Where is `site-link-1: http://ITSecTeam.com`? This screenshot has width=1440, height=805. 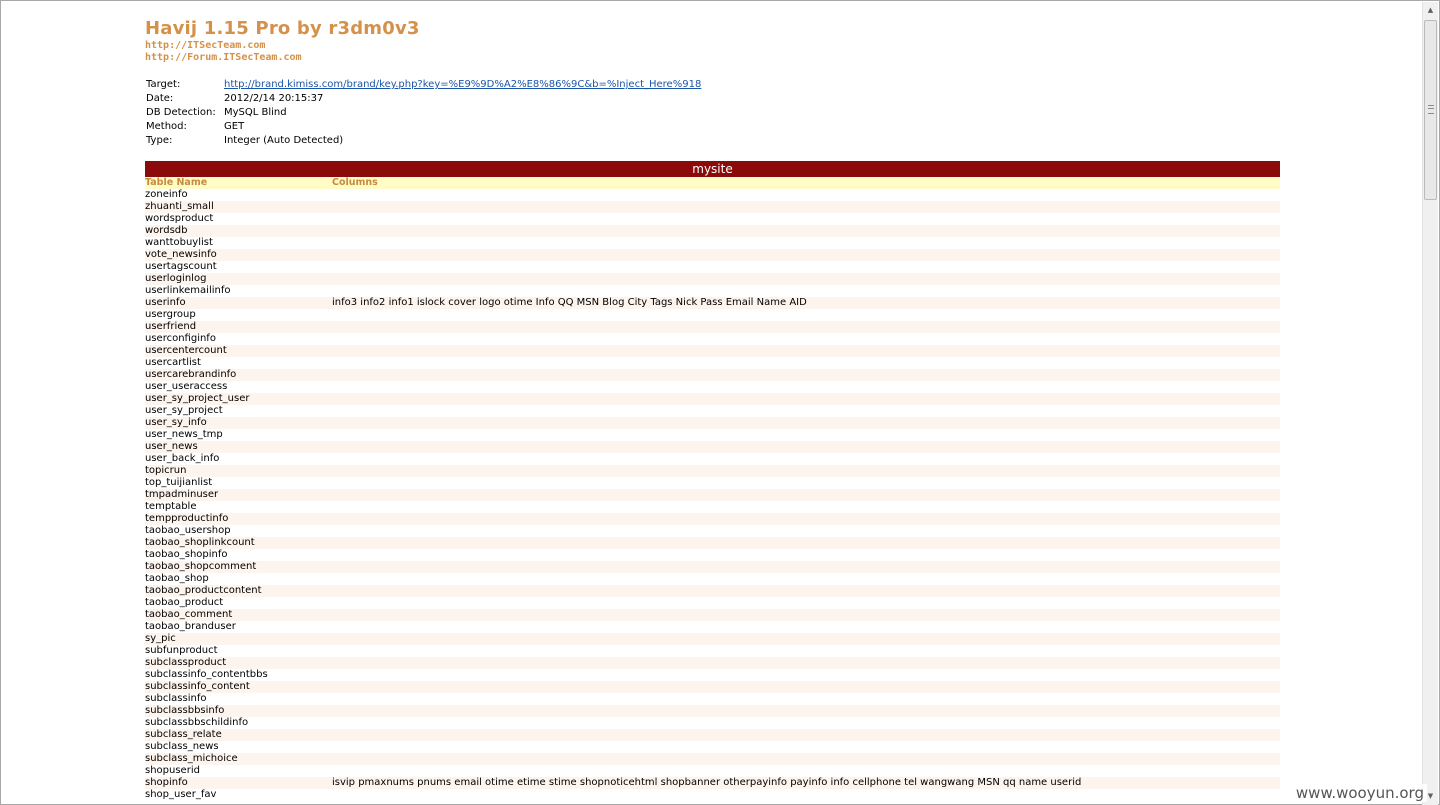
site-link-1: http://ITSecTeam.com is located at coordinates (205, 45).